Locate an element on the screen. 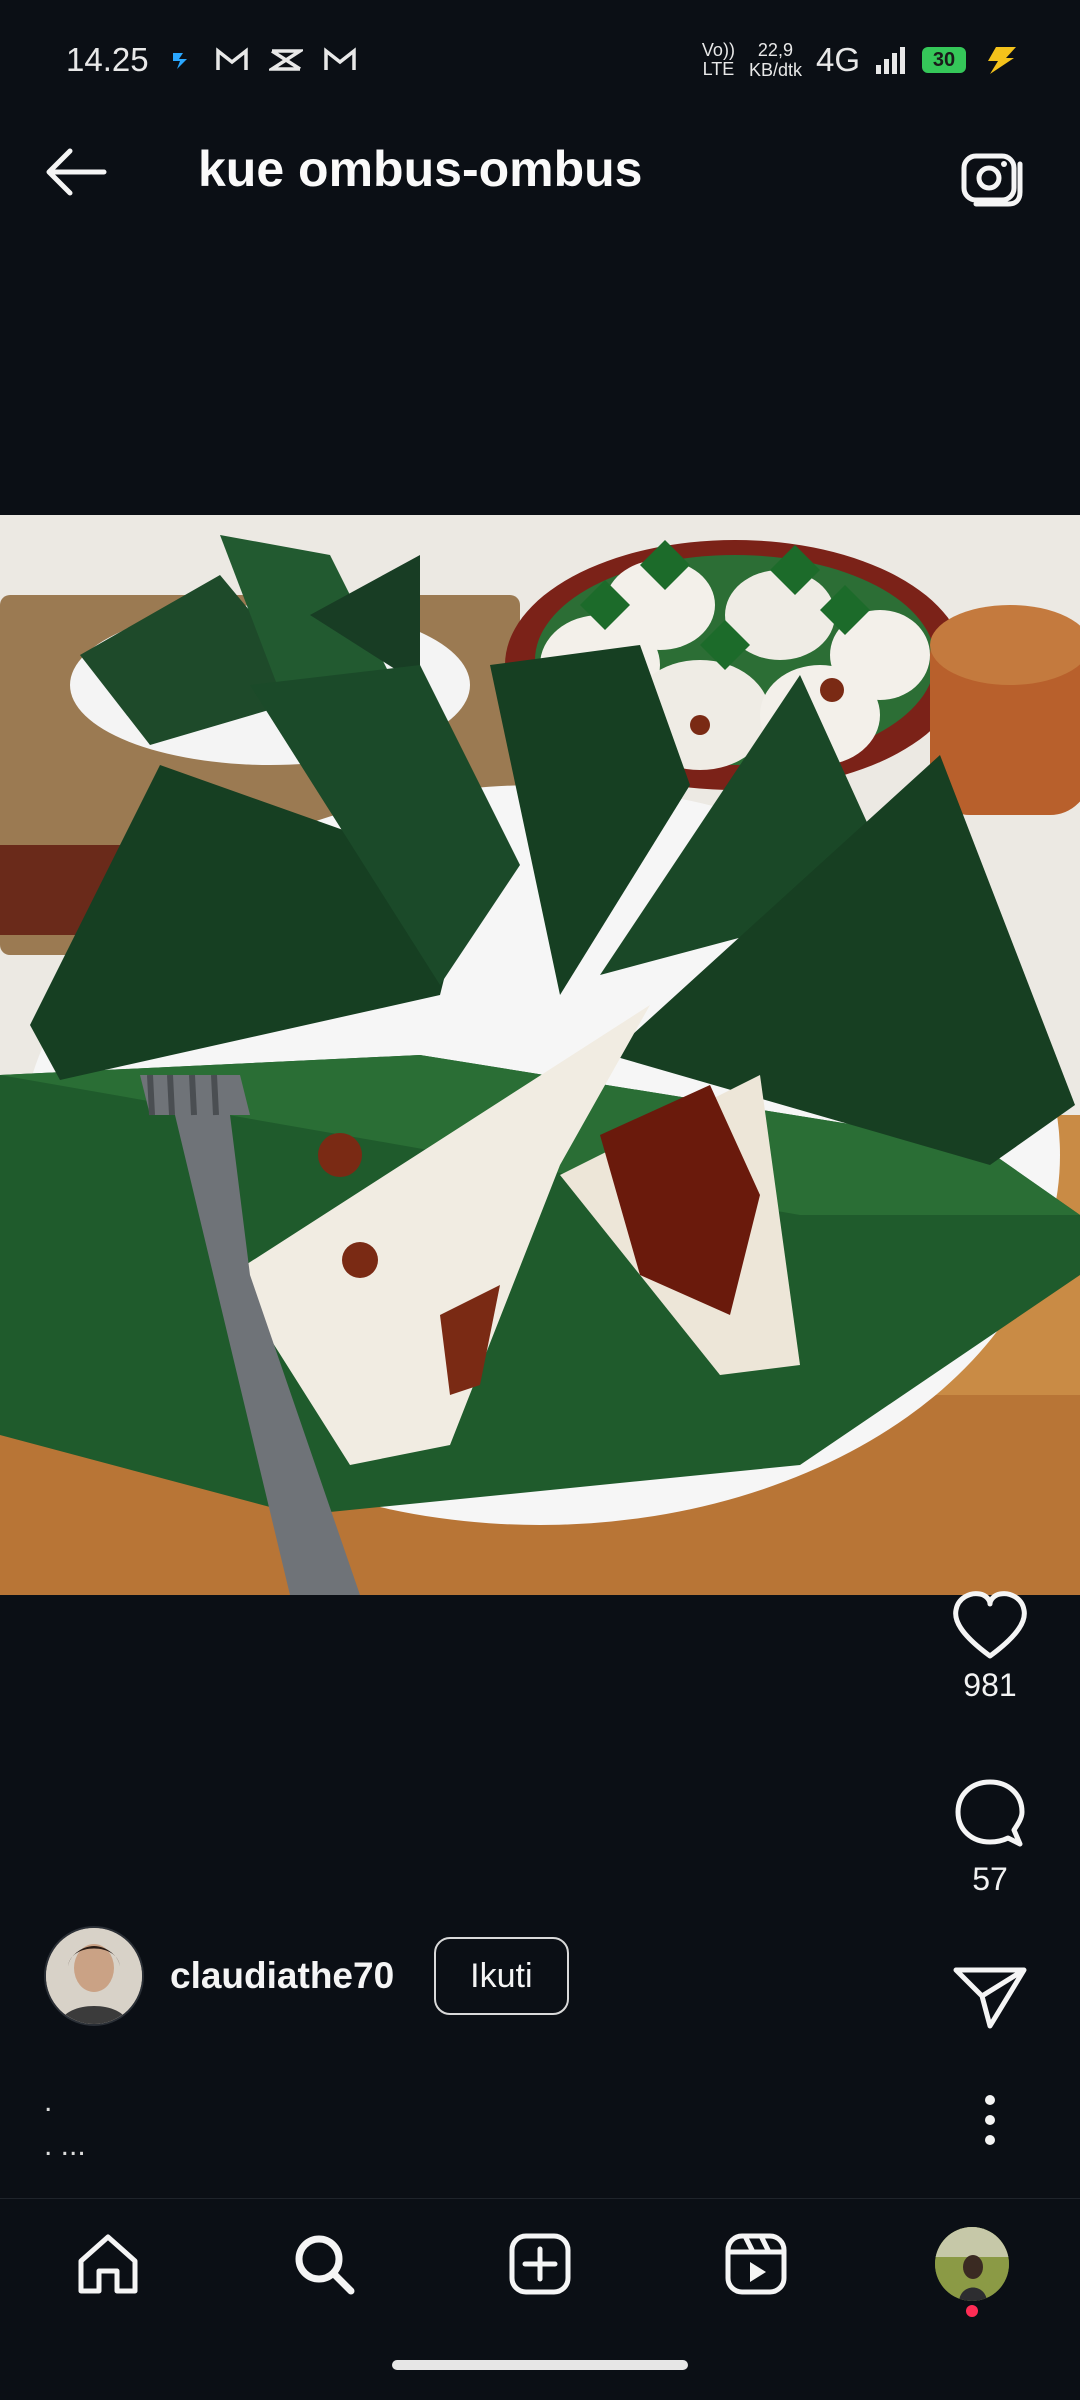 This screenshot has width=1080, height=2400. capcut-alt-icon is located at coordinates (285, 60).